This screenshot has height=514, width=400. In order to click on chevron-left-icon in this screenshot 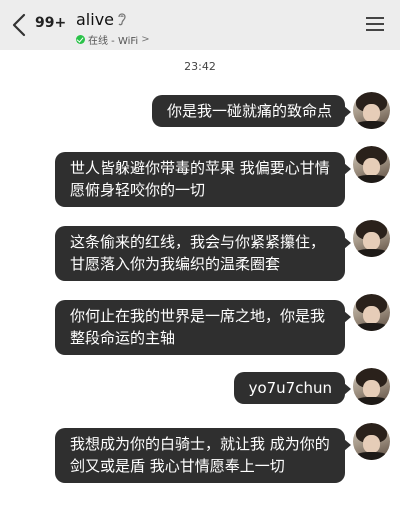, I will do `click(19, 25)`.